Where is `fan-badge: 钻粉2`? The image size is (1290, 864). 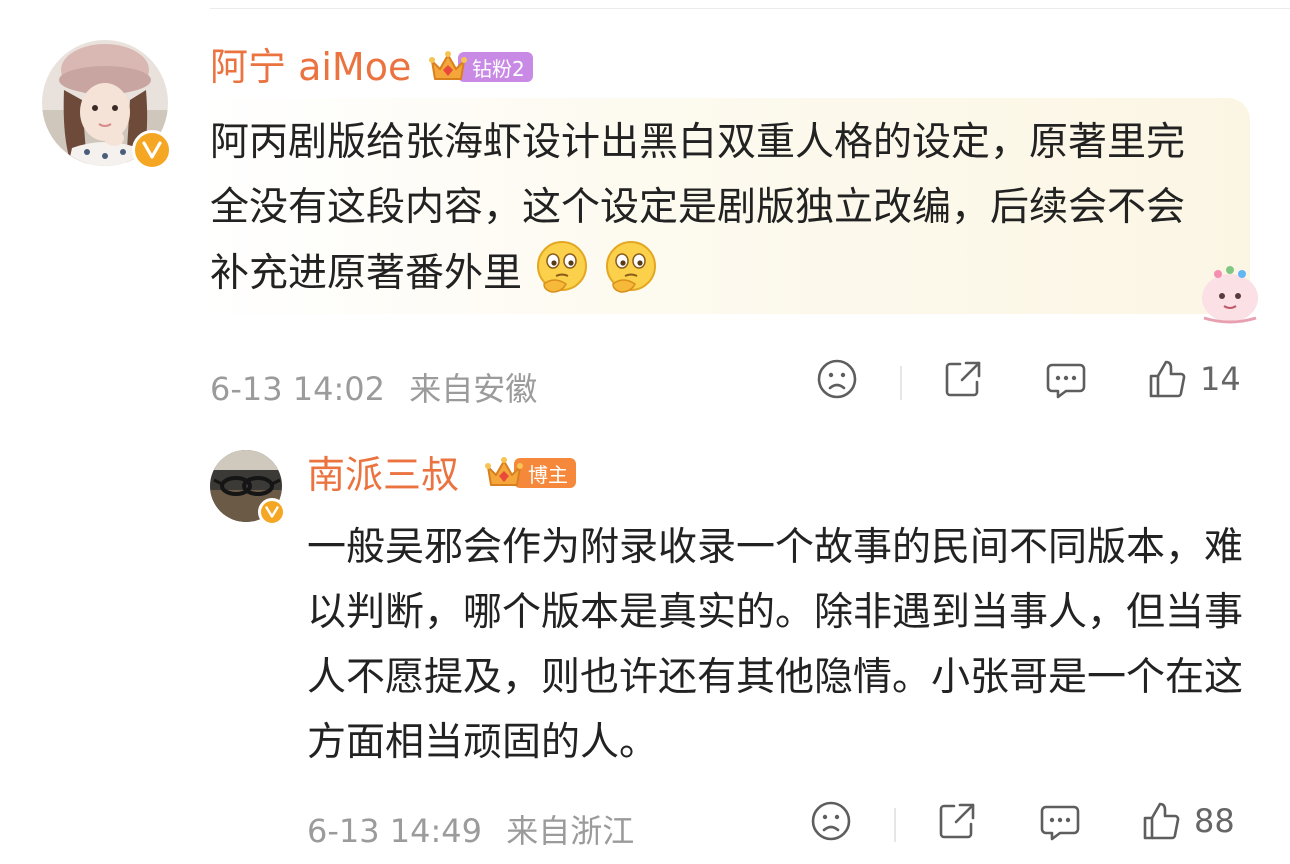 fan-badge: 钻粉2 is located at coordinates (480, 66).